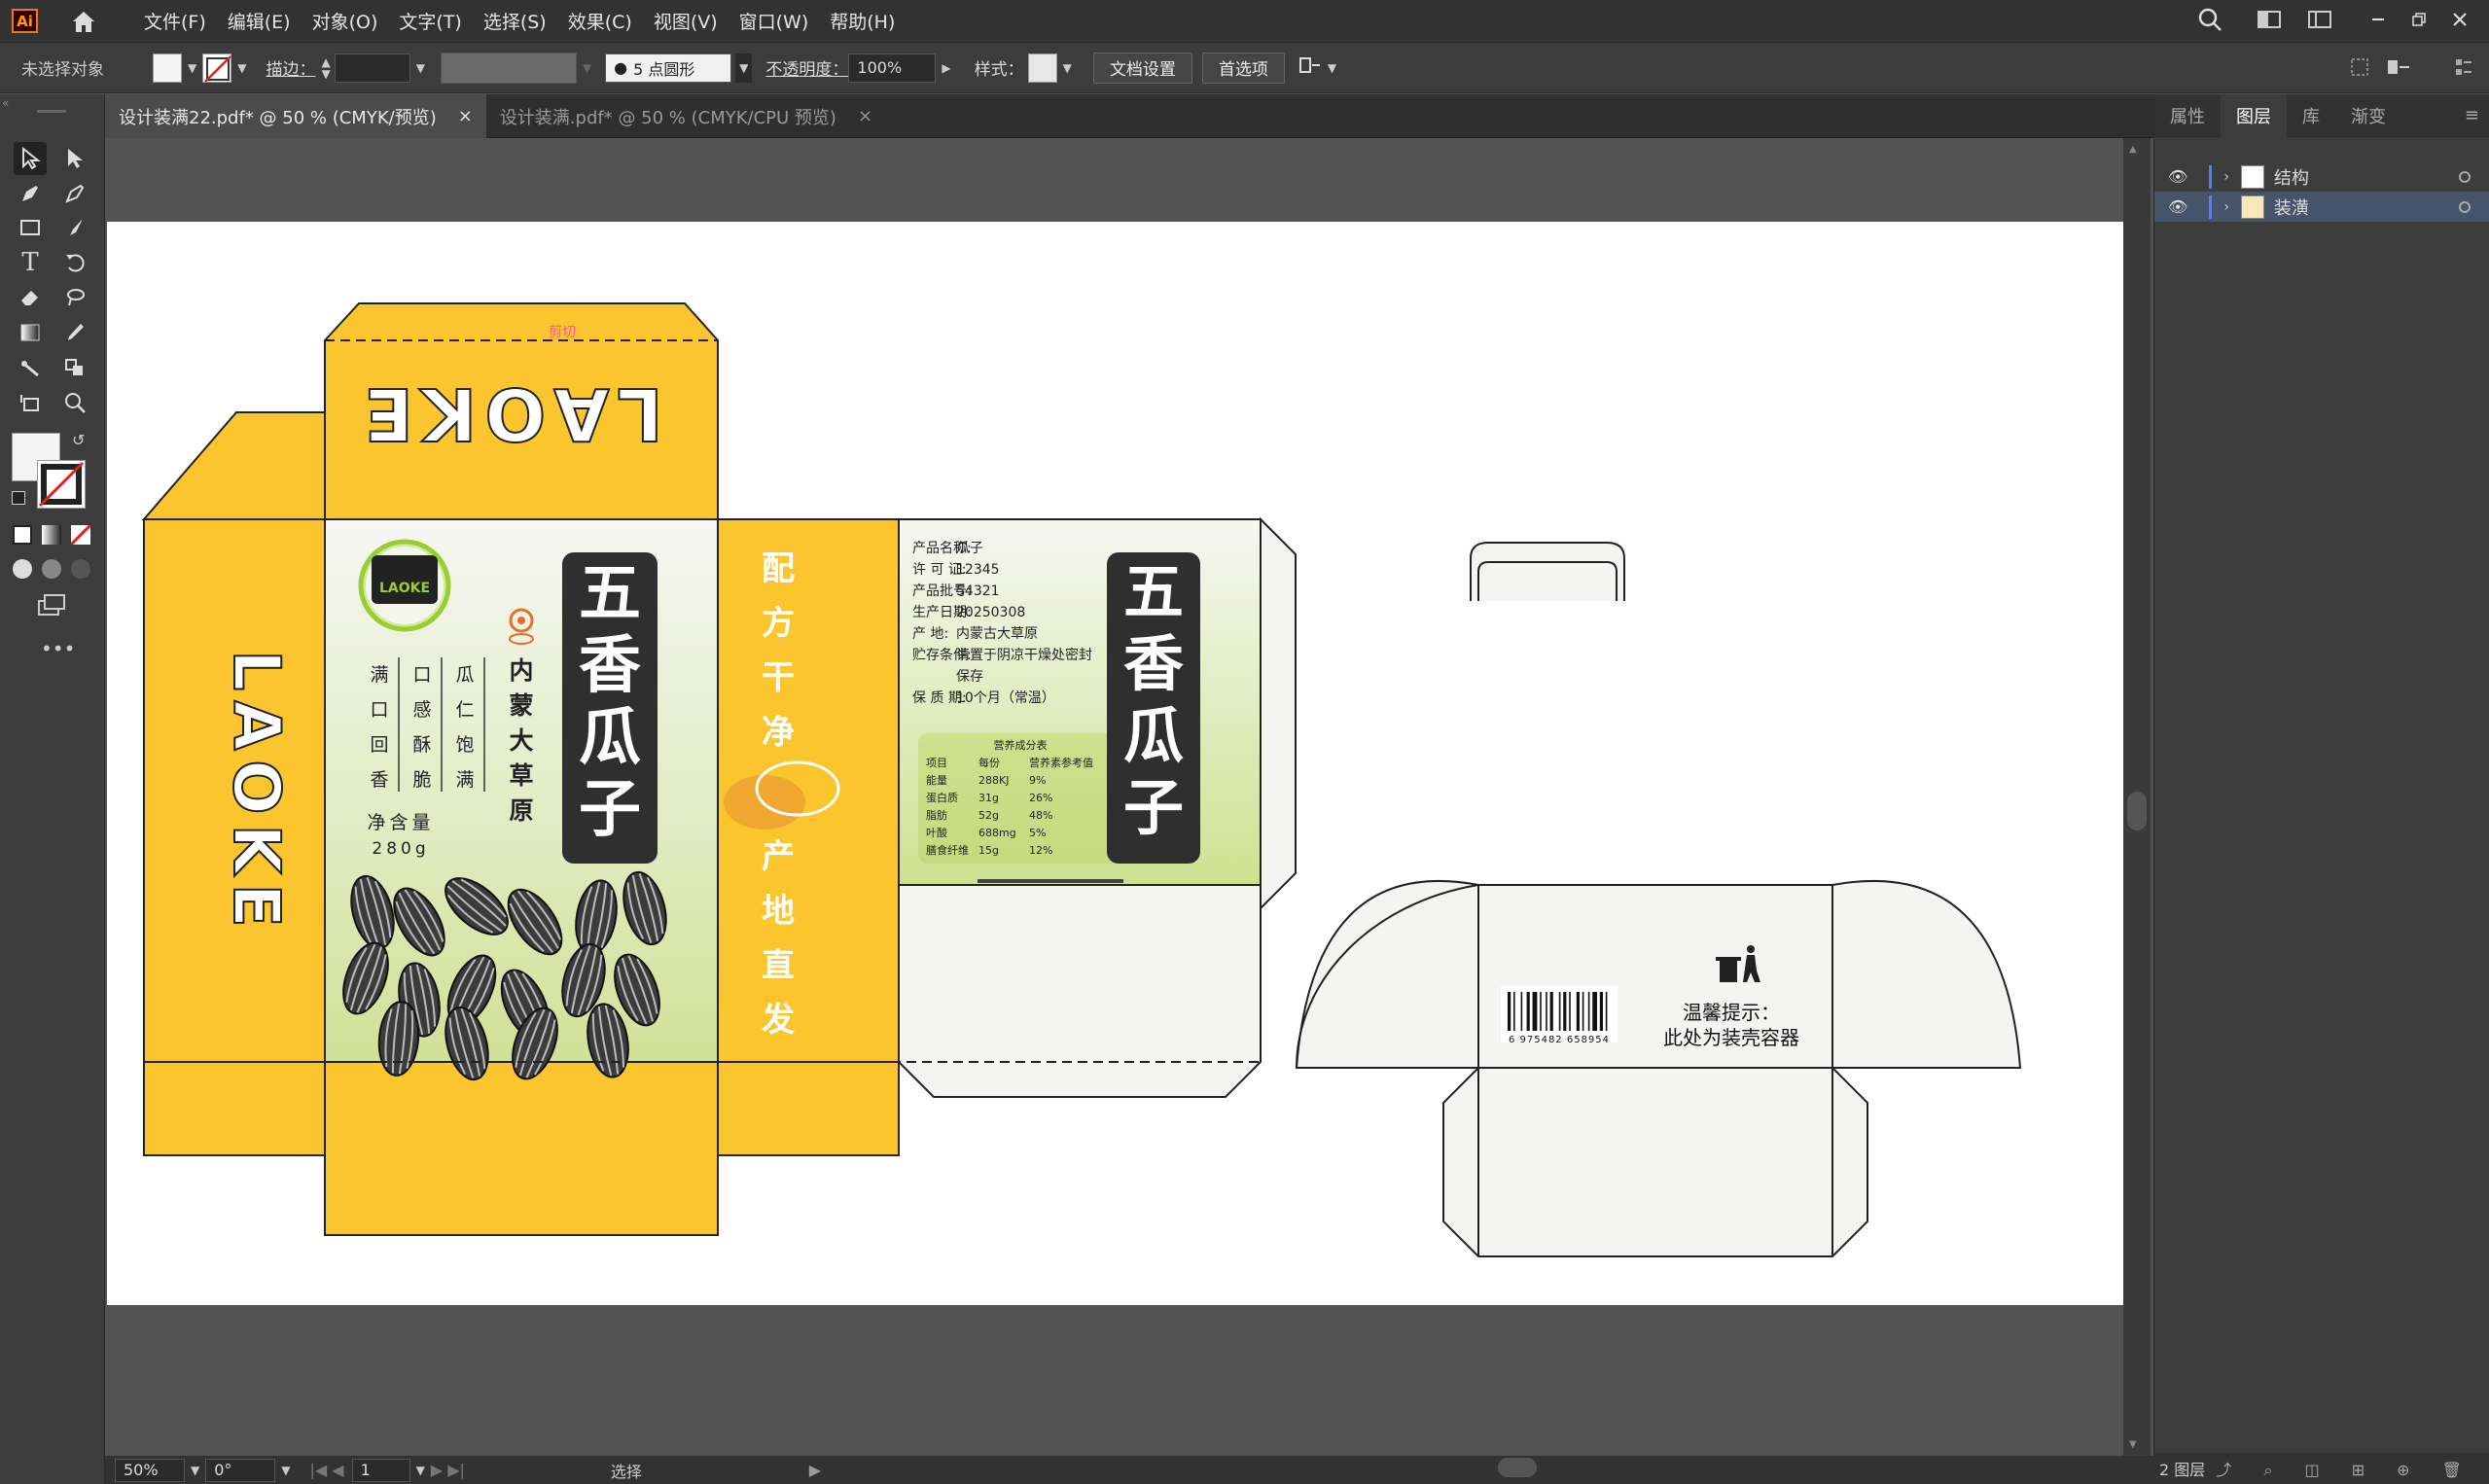  I want to click on menu-item-1: 编辑(E), so click(259, 21).